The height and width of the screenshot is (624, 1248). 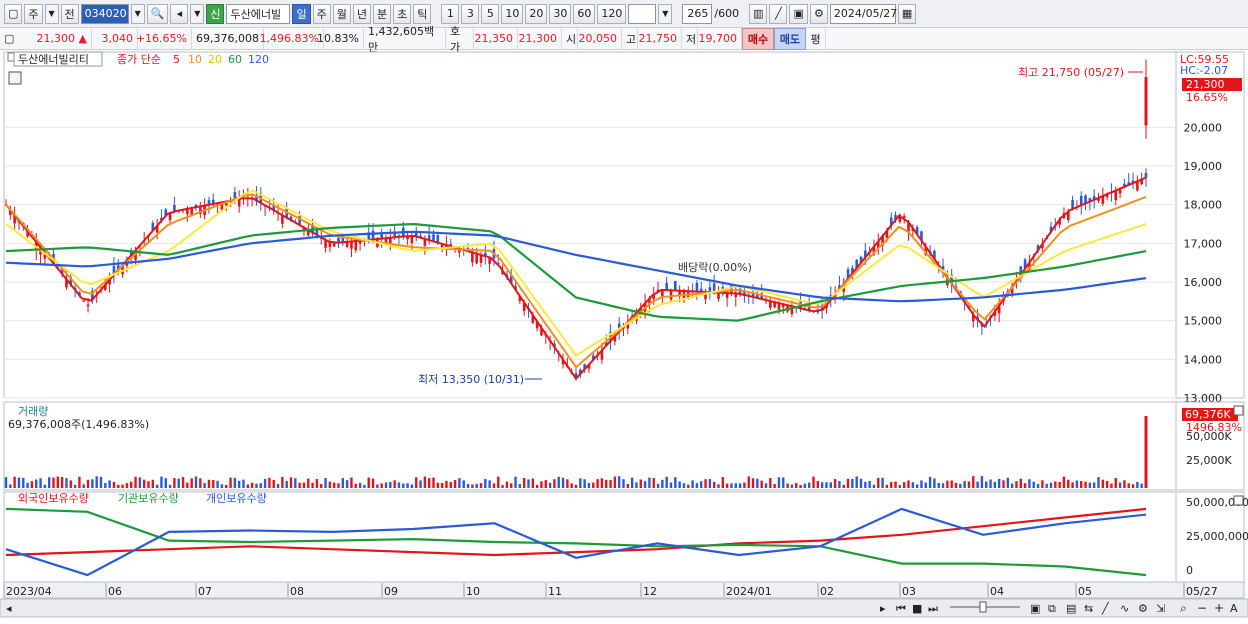 What do you see at coordinates (115, 38) in the screenshot?
I see `price-change: 3,040` at bounding box center [115, 38].